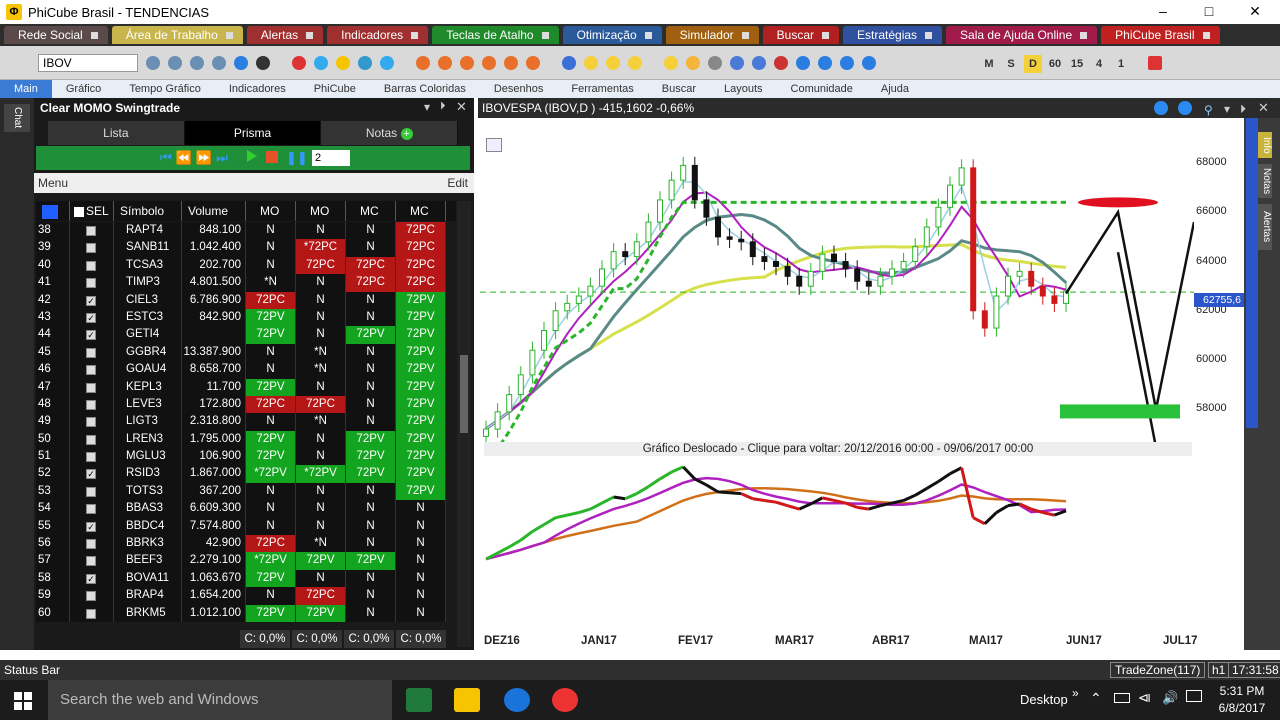 The width and height of the screenshot is (1280, 720). What do you see at coordinates (1033, 64) in the screenshot?
I see `period-button: D` at bounding box center [1033, 64].